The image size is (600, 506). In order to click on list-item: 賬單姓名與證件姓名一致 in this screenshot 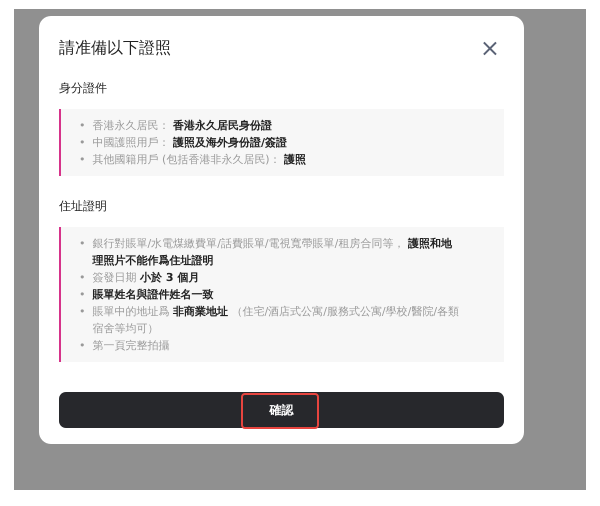, I will do `click(153, 295)`.